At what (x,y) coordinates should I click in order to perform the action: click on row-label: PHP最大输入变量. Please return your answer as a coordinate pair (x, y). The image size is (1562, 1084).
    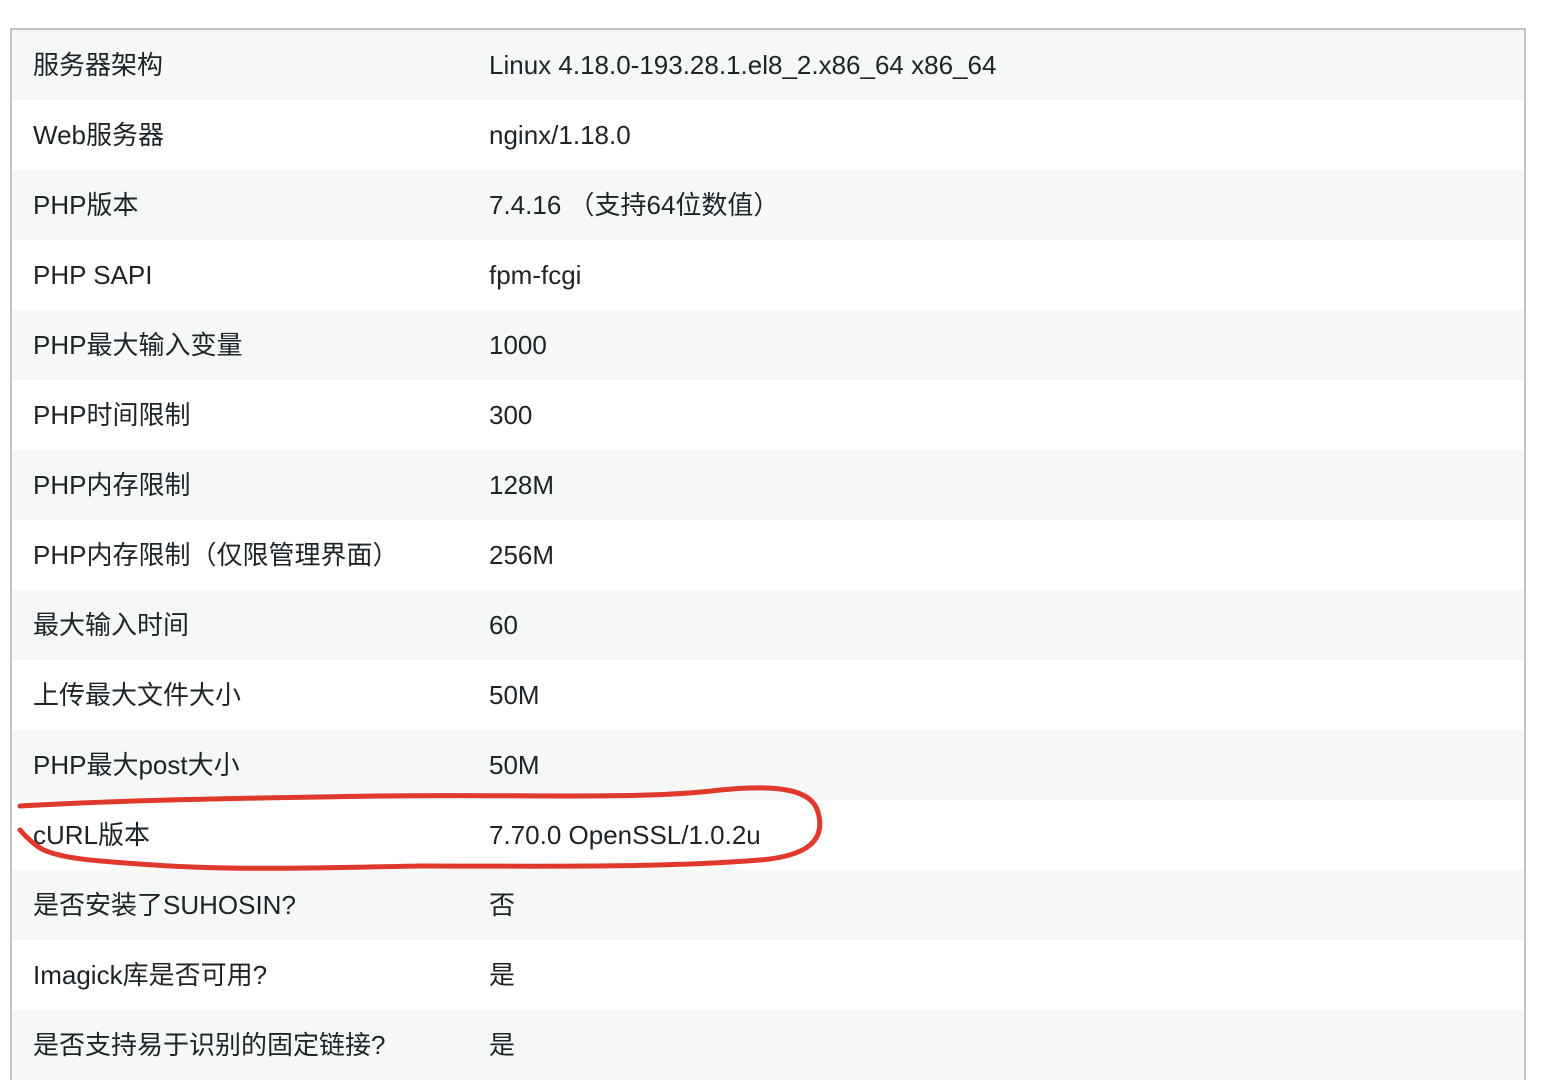
    Looking at the image, I should click on (138, 345).